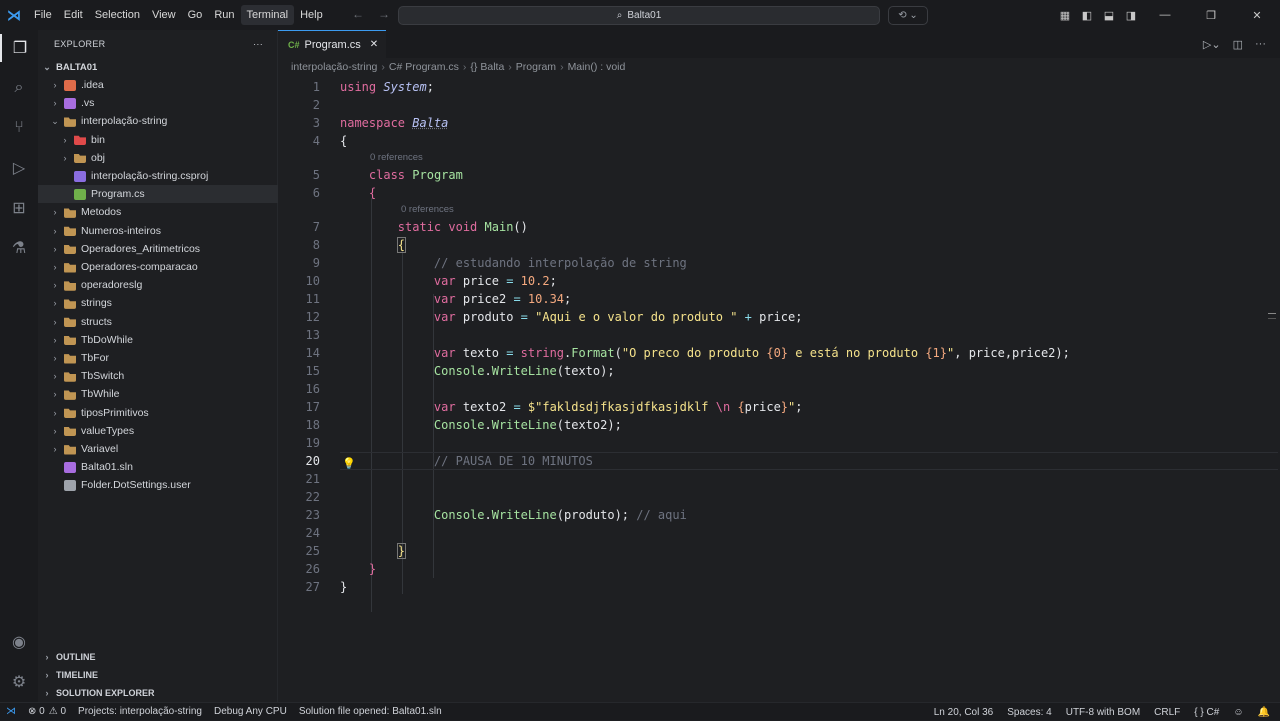  Describe the element at coordinates (396, 157) in the screenshot. I see `codelens-class-references: 0 references` at that location.